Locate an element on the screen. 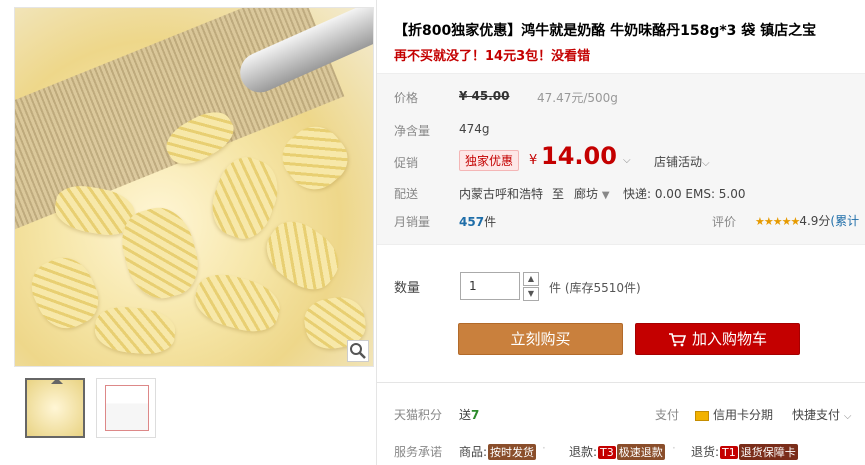 This screenshot has height=465, width=865. points-value: 7 is located at coordinates (475, 415).